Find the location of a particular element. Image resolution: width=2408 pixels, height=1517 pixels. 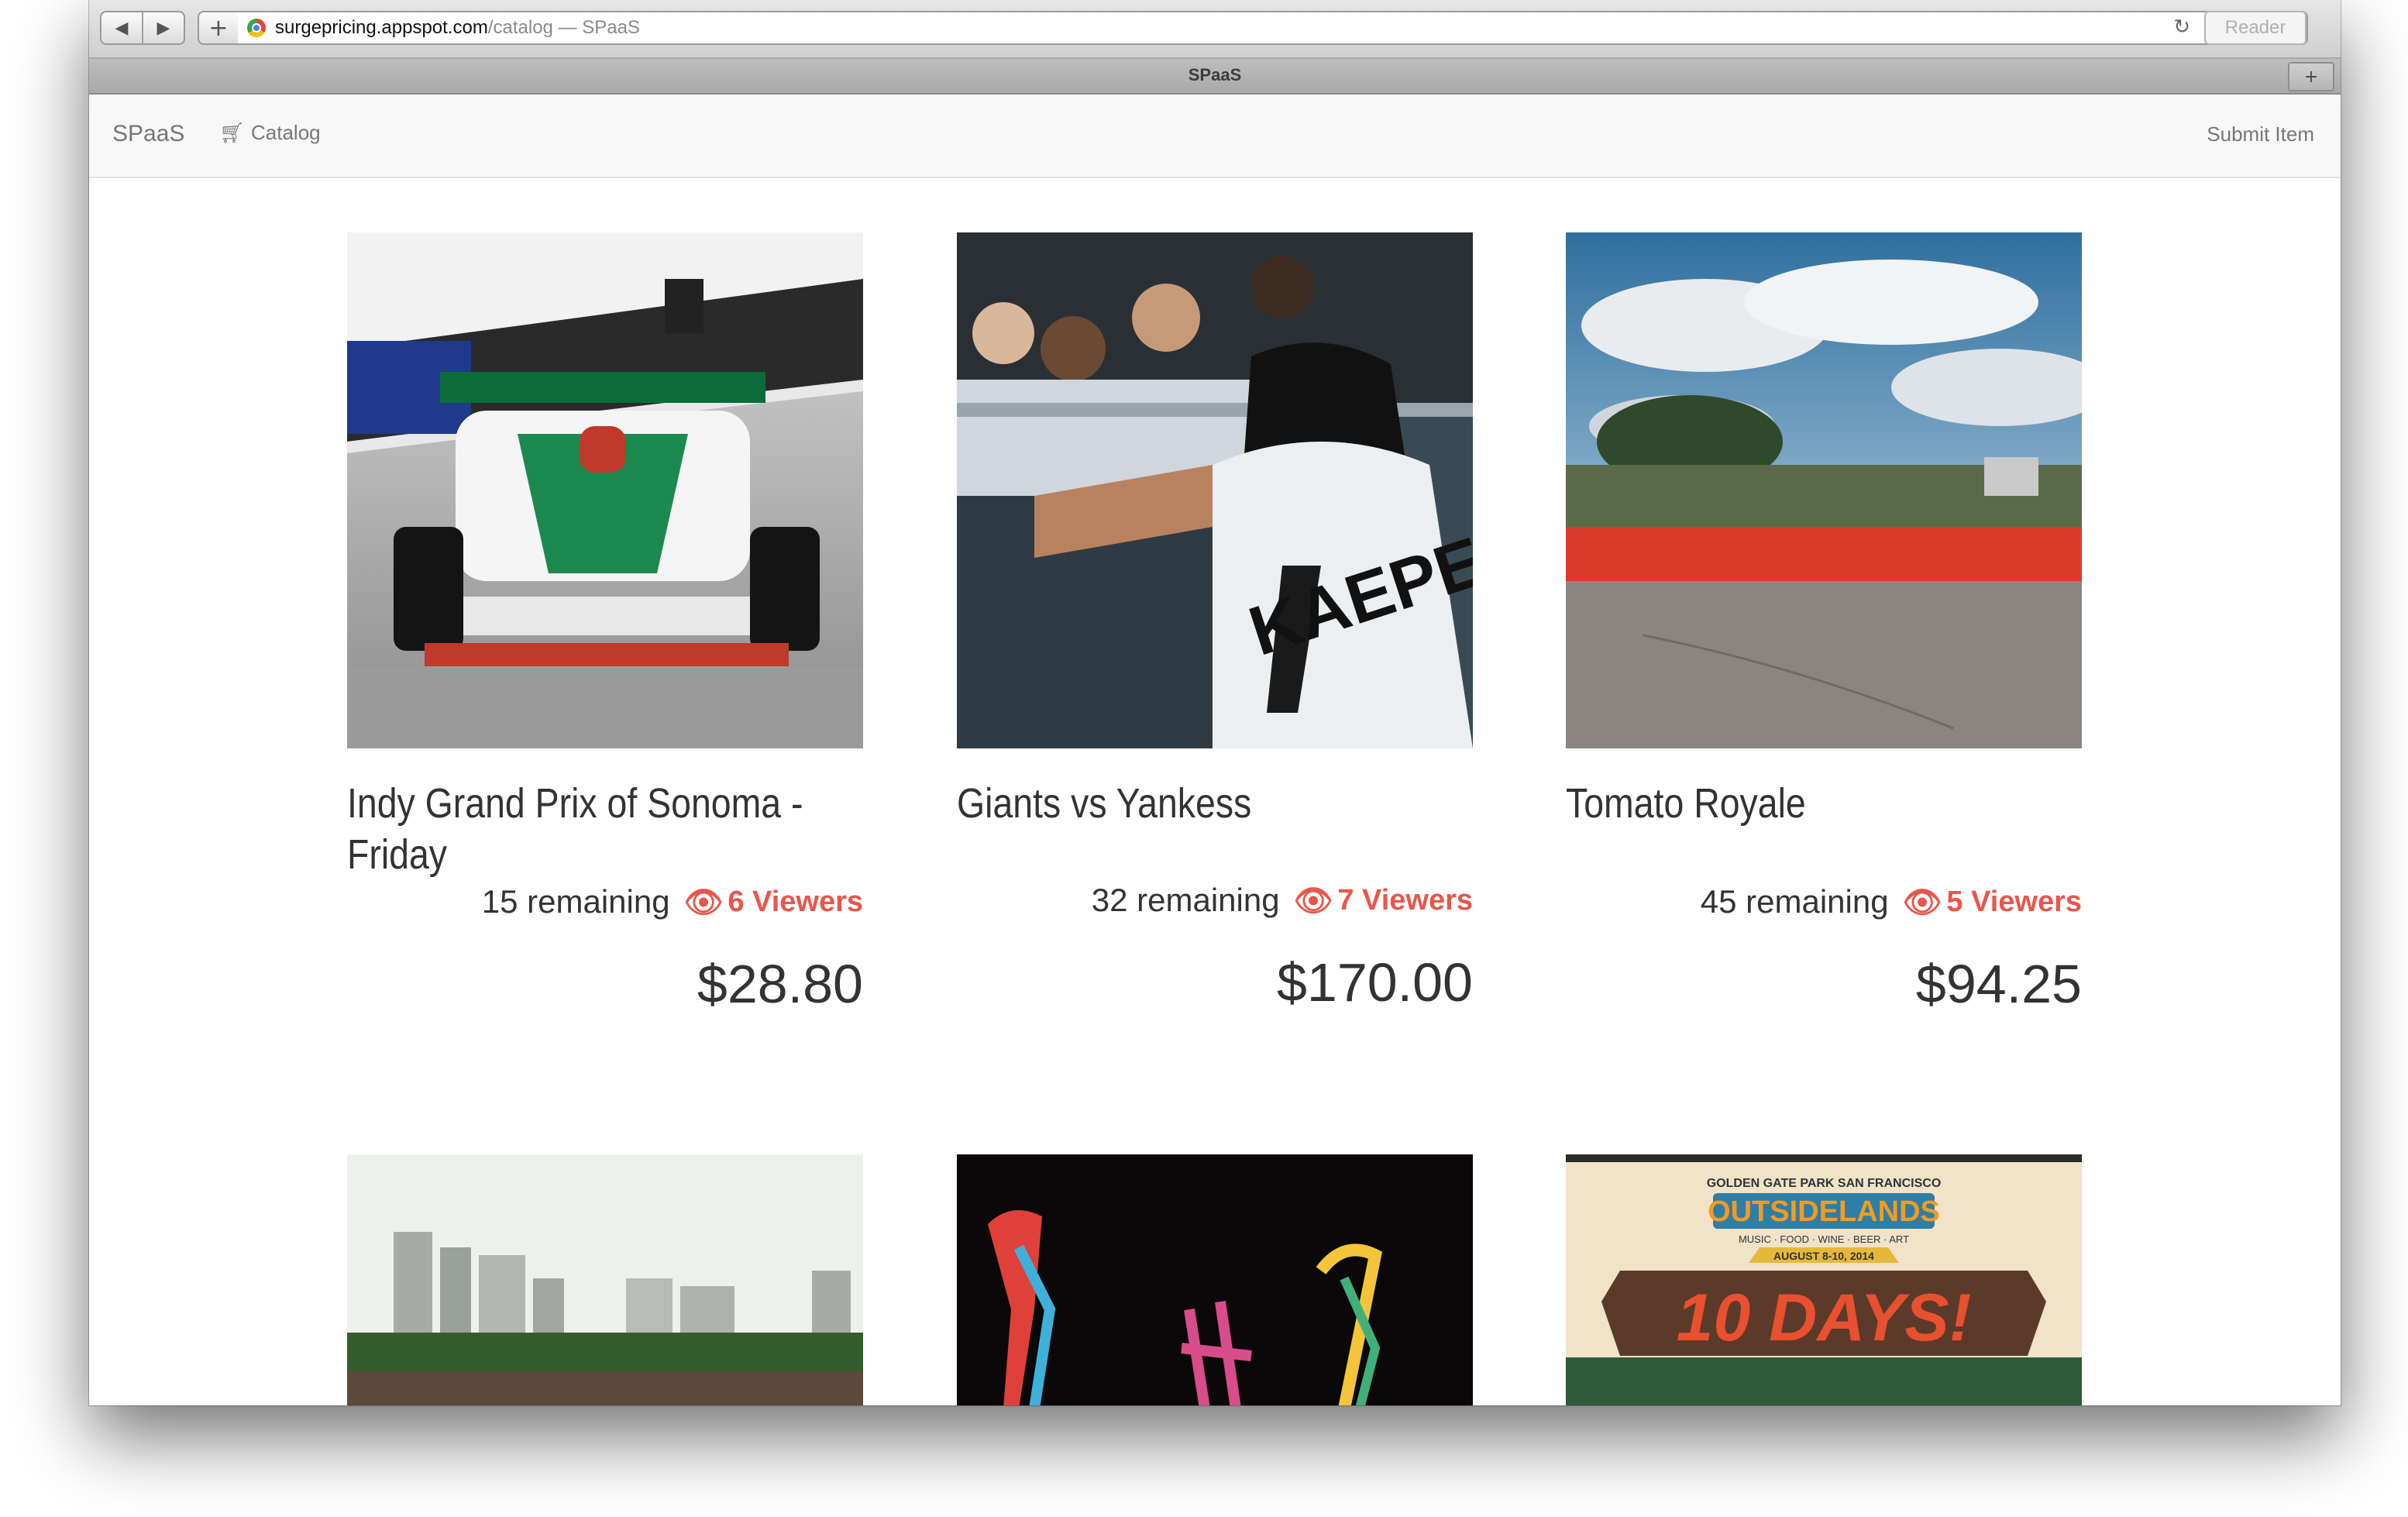

viewers-badge: 👁︎ 5 Viewers is located at coordinates (1993, 902).